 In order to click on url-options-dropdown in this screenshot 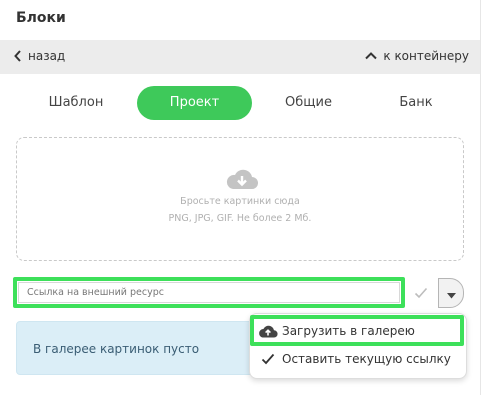, I will do `click(451, 293)`.